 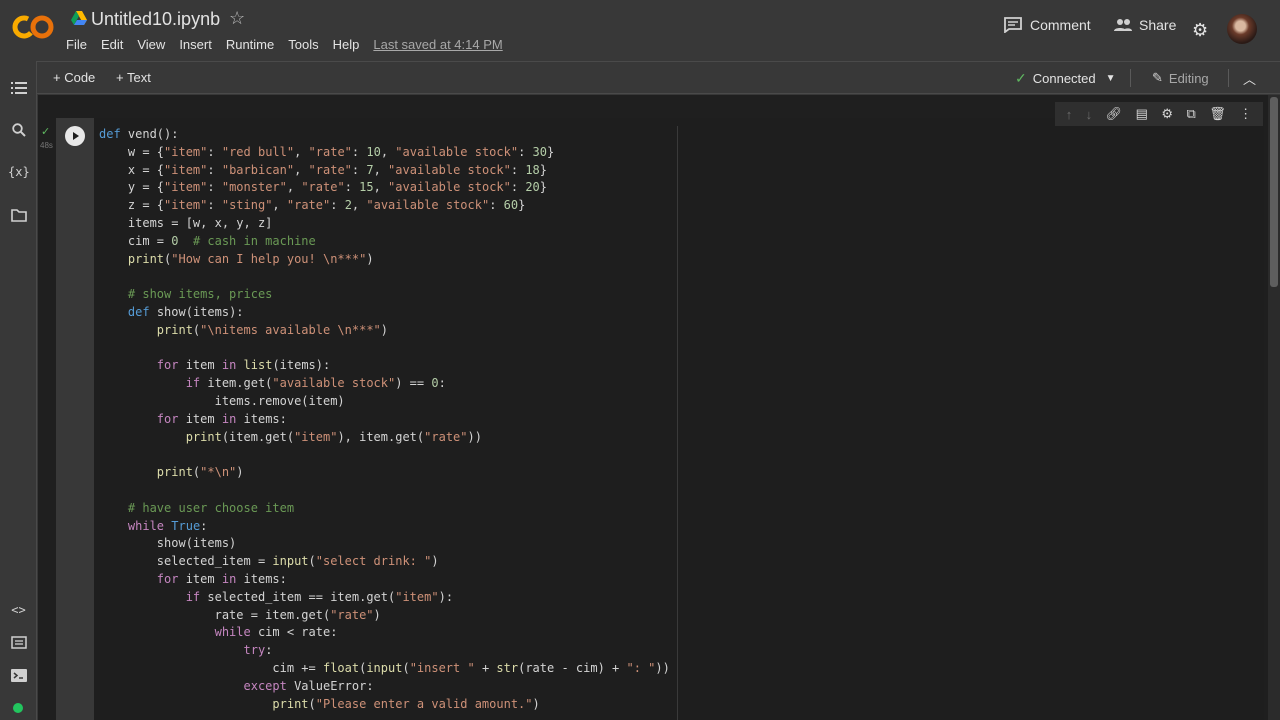 What do you see at coordinates (155, 19) in the screenshot?
I see `notebook-title: Untitled10.ipynb` at bounding box center [155, 19].